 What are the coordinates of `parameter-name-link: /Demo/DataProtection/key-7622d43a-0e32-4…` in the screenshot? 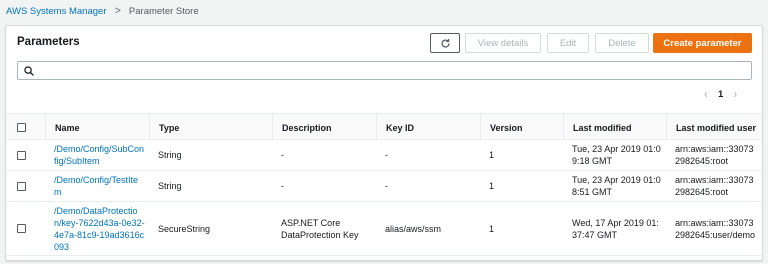 It's located at (97, 228).